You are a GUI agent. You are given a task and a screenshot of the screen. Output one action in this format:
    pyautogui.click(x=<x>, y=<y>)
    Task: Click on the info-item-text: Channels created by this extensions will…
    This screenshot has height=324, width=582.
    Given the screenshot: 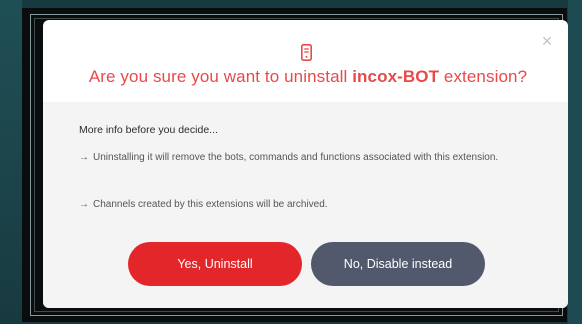 What is the action you would take?
    pyautogui.click(x=210, y=204)
    